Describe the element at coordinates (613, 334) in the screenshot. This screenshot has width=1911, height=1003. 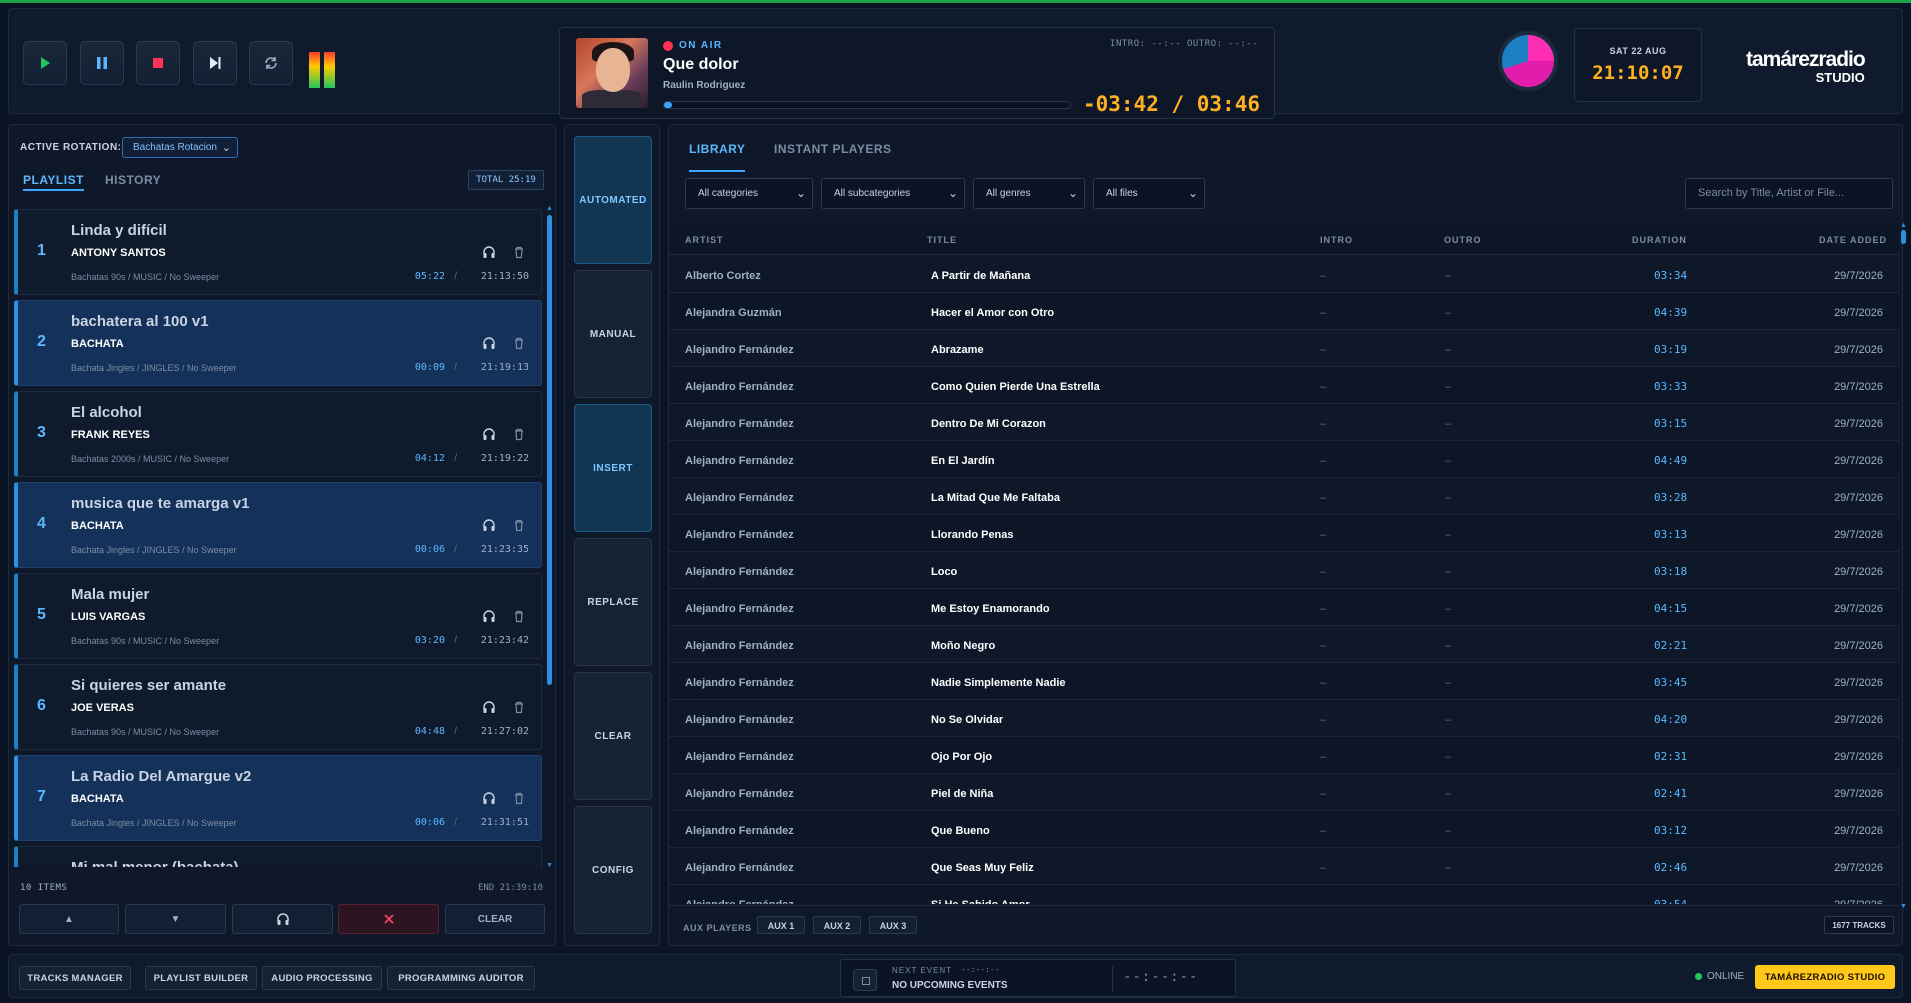
I see `mode-manual-button: MANUAL` at that location.